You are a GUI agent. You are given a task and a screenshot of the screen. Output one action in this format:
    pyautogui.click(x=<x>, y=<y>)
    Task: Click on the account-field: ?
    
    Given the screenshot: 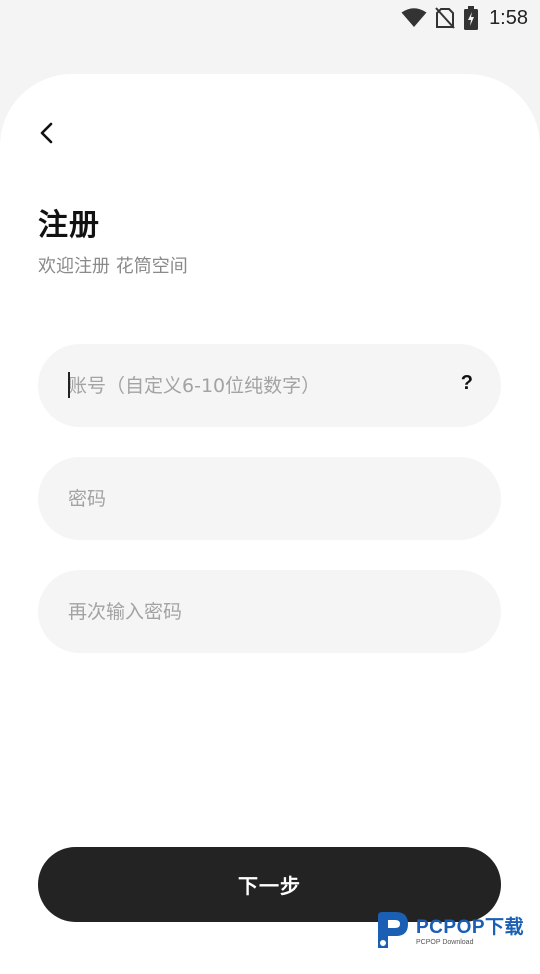 What is the action you would take?
    pyautogui.click(x=269, y=385)
    